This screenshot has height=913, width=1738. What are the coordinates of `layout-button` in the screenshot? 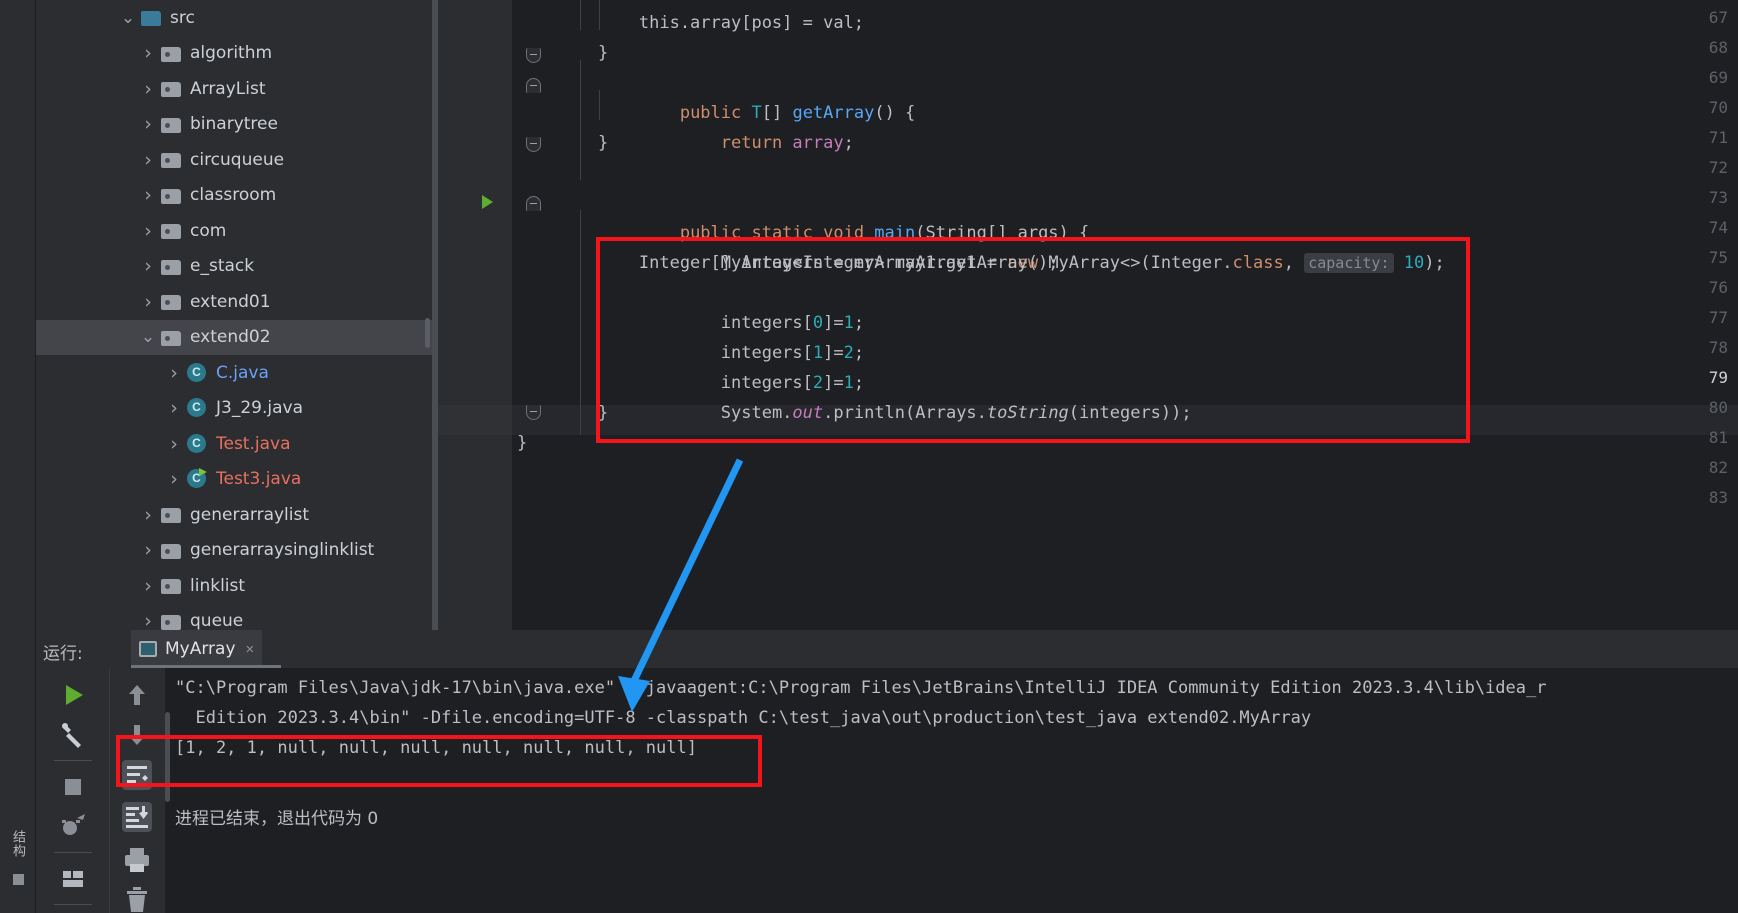 It's located at (73, 879).